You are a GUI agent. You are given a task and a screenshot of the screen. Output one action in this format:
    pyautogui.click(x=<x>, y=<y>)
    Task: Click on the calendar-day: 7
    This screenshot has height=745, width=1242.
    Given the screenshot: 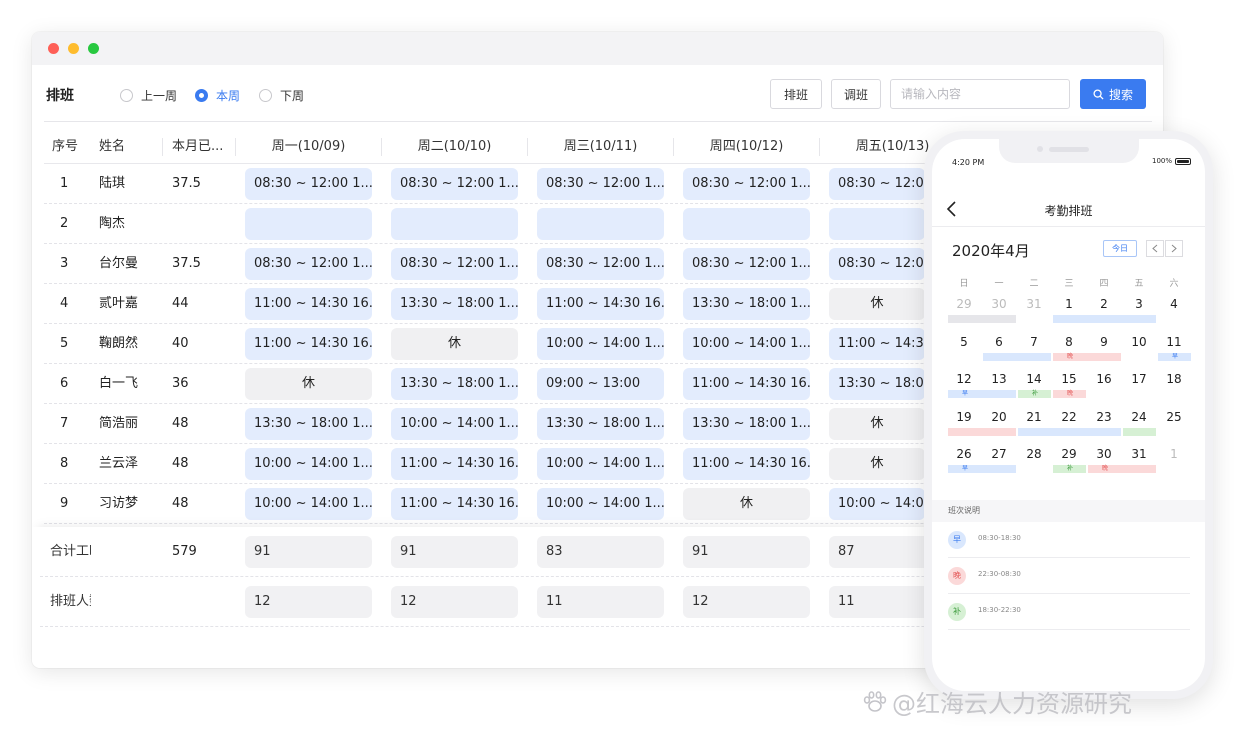 What is the action you would take?
    pyautogui.click(x=1034, y=342)
    